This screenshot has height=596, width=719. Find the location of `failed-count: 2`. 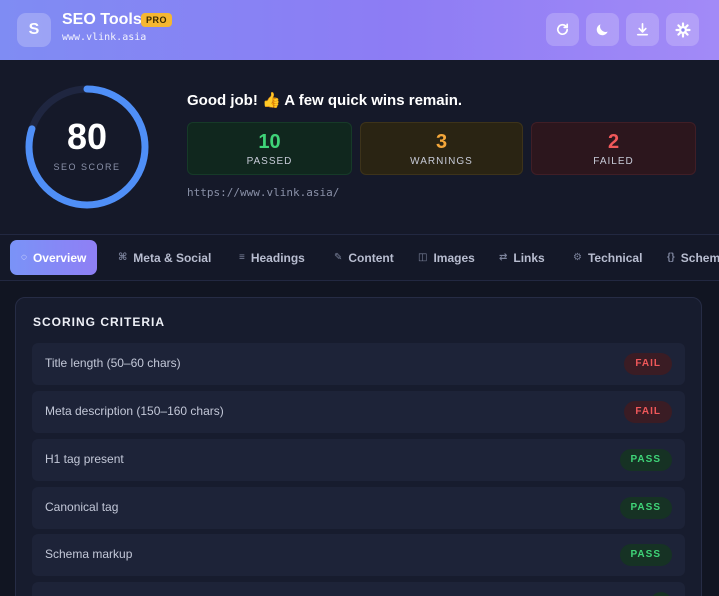

failed-count: 2 is located at coordinates (613, 142).